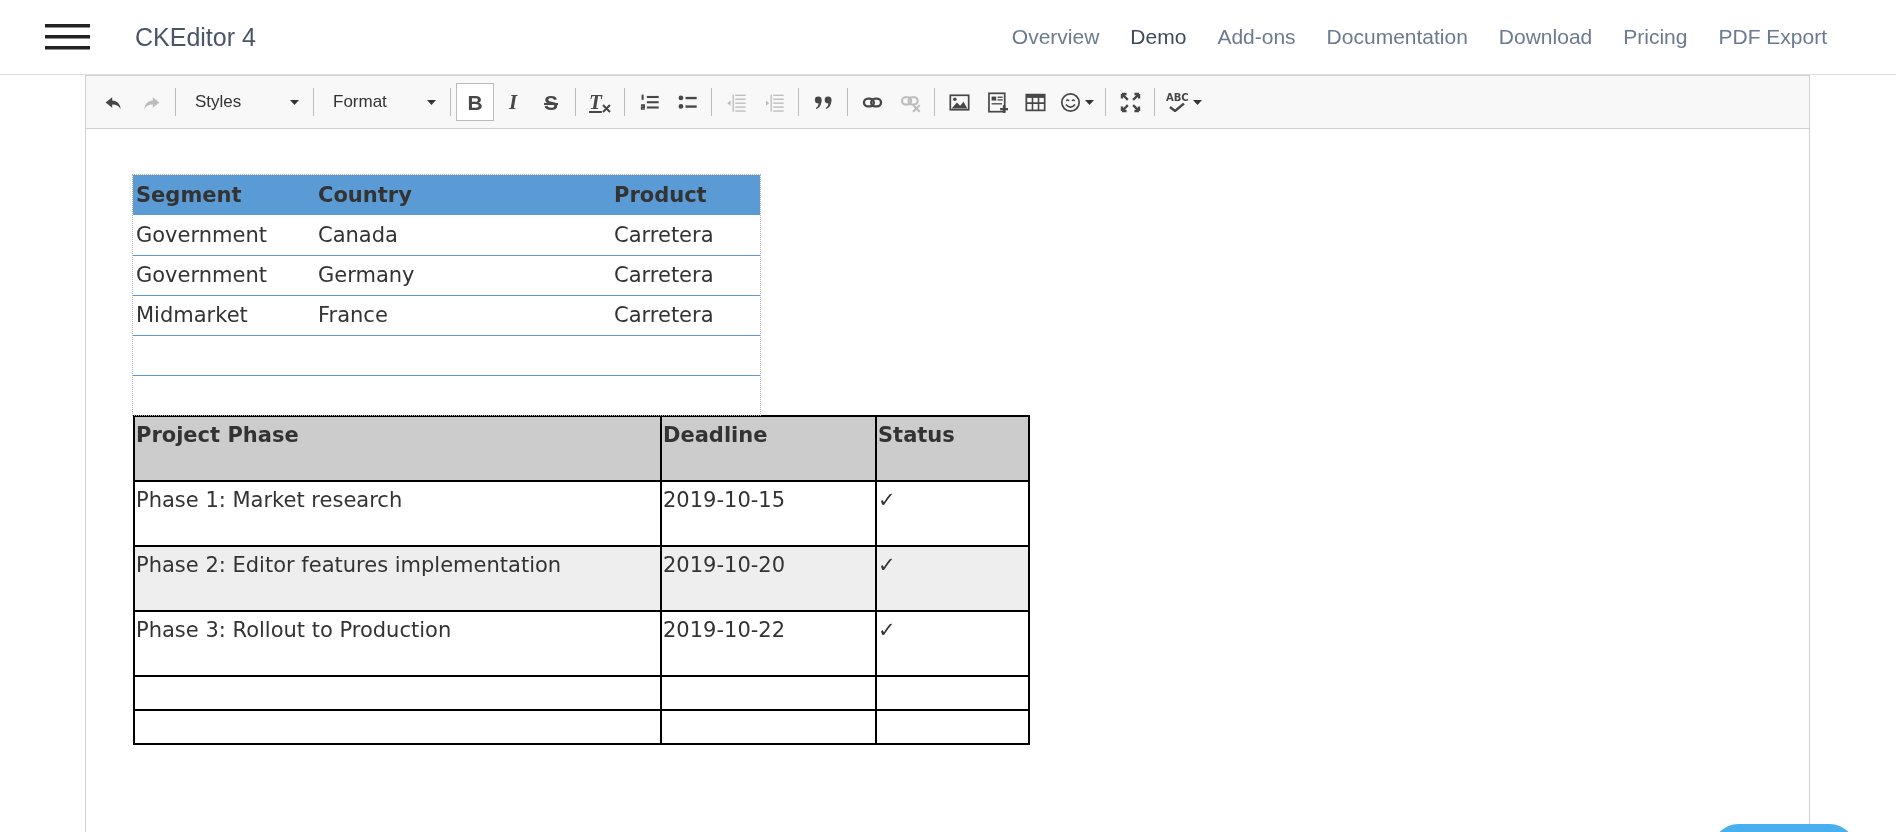 The image size is (1896, 832). I want to click on column-header: Product, so click(685, 195).